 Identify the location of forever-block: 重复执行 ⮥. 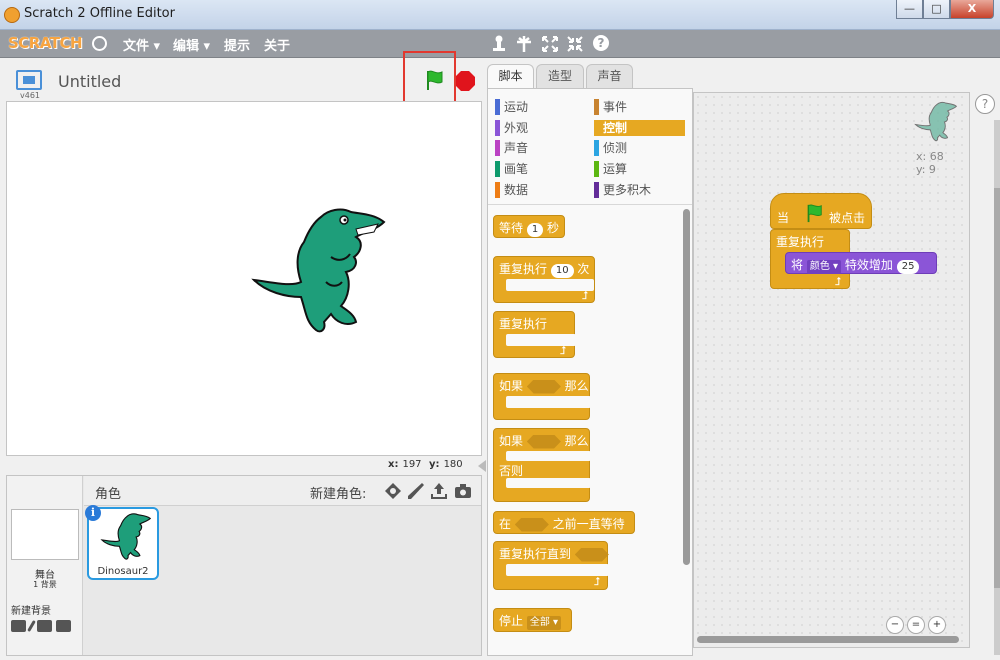
(534, 334).